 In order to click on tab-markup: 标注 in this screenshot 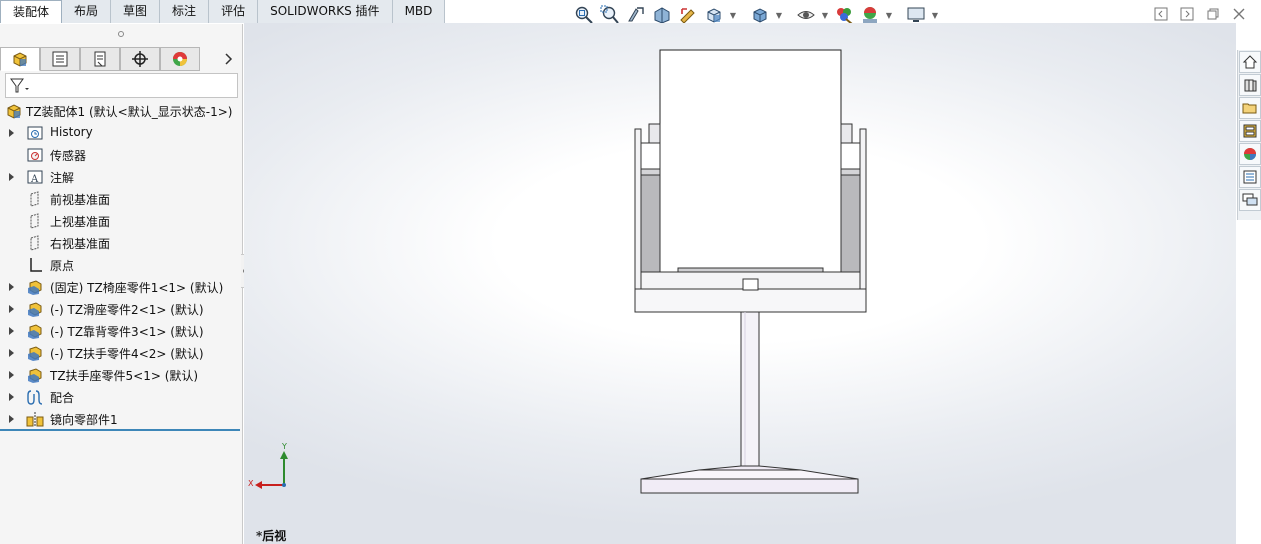, I will do `click(185, 11)`.